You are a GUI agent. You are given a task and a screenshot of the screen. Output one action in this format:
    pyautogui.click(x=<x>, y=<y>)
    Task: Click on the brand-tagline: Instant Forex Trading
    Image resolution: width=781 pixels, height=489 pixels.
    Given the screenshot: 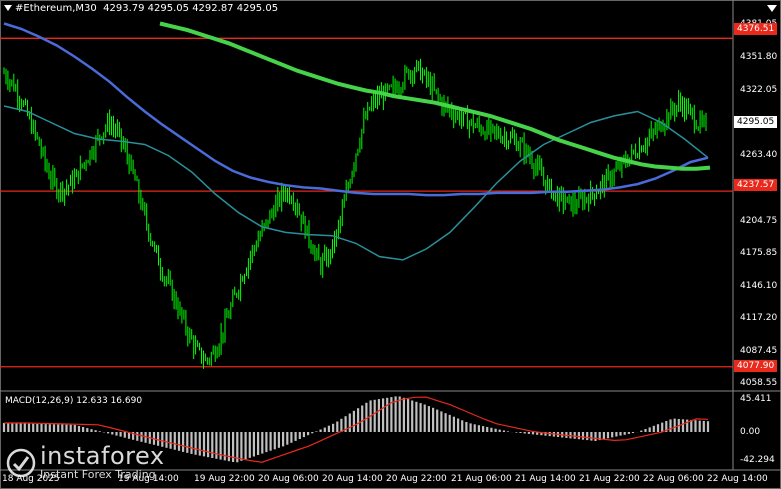 What is the action you would take?
    pyautogui.click(x=98, y=474)
    